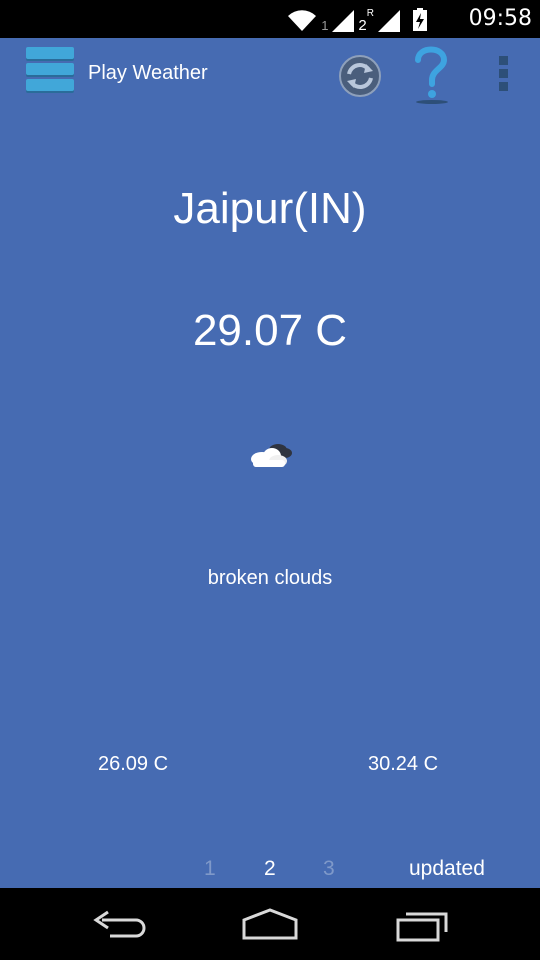  I want to click on min-temperature: 26.09 C, so click(133, 764).